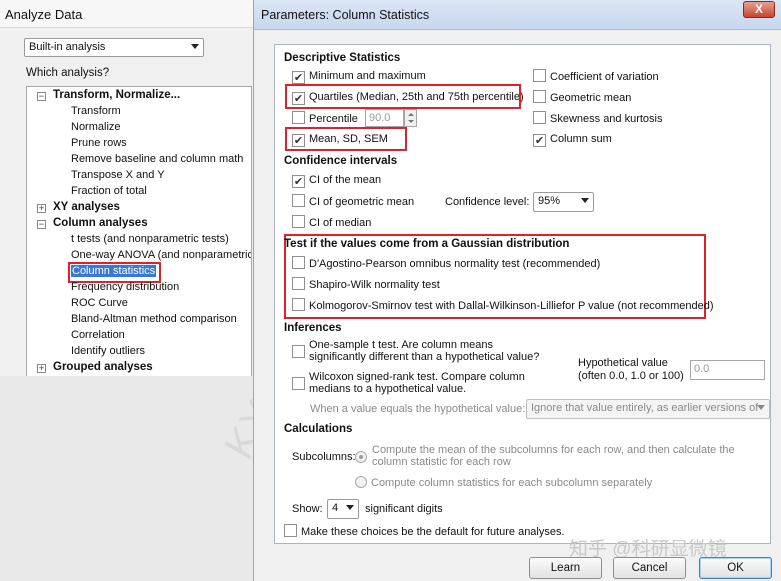 This screenshot has height=581, width=781. Describe the element at coordinates (353, 202) in the screenshot. I see `ci-geo-mean-checkbox: CI of geometric mean` at that location.